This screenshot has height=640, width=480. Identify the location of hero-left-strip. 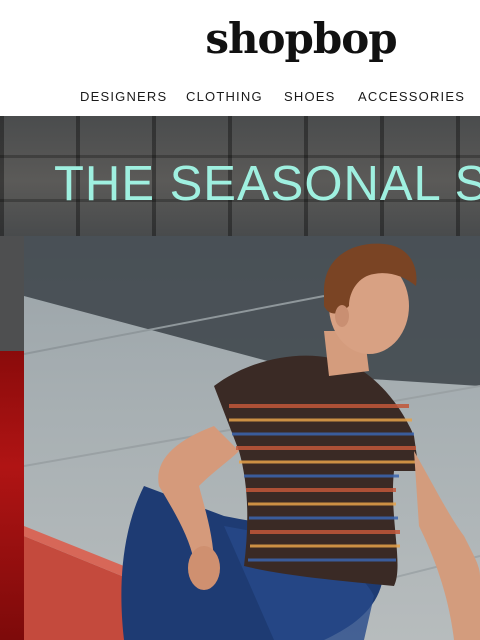
(12, 293).